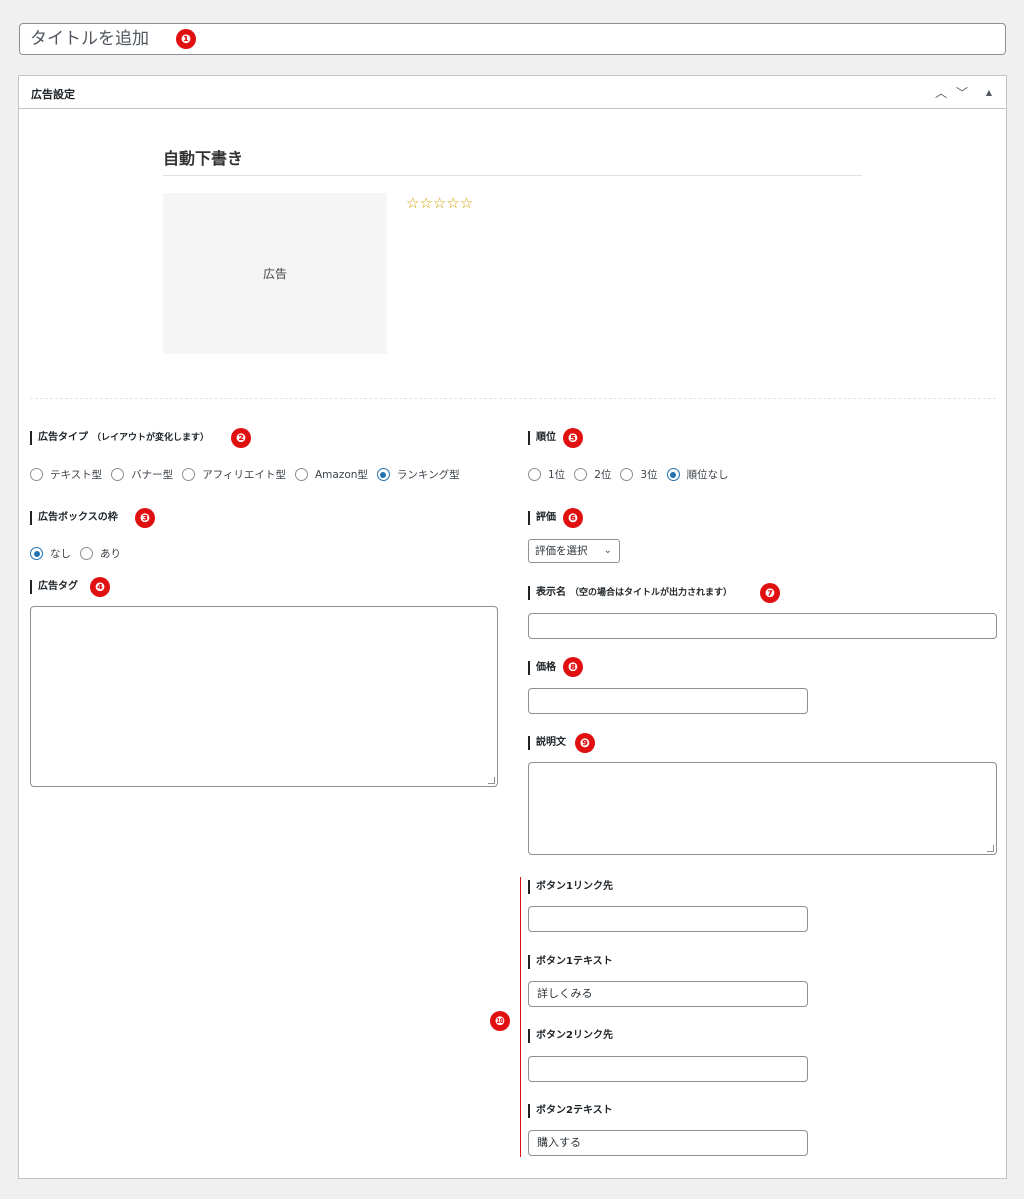 This screenshot has height=1199, width=1024. Describe the element at coordinates (762, 808) in the screenshot. I see `description-textarea` at that location.